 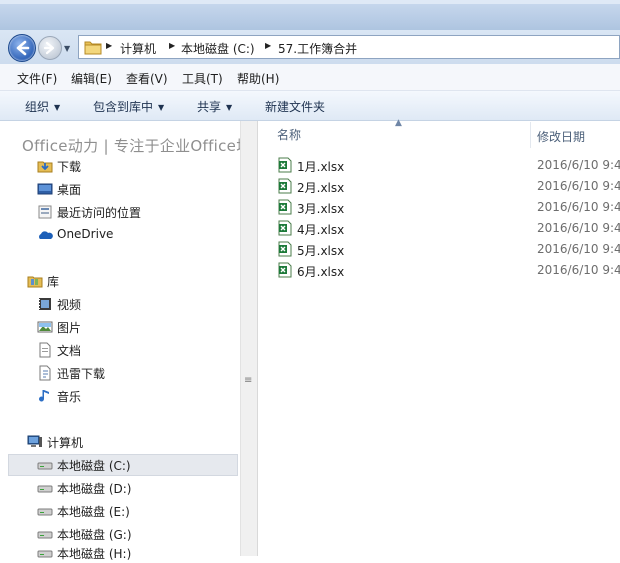 What do you see at coordinates (209, 107) in the screenshot?
I see `share-label: 共享` at bounding box center [209, 107].